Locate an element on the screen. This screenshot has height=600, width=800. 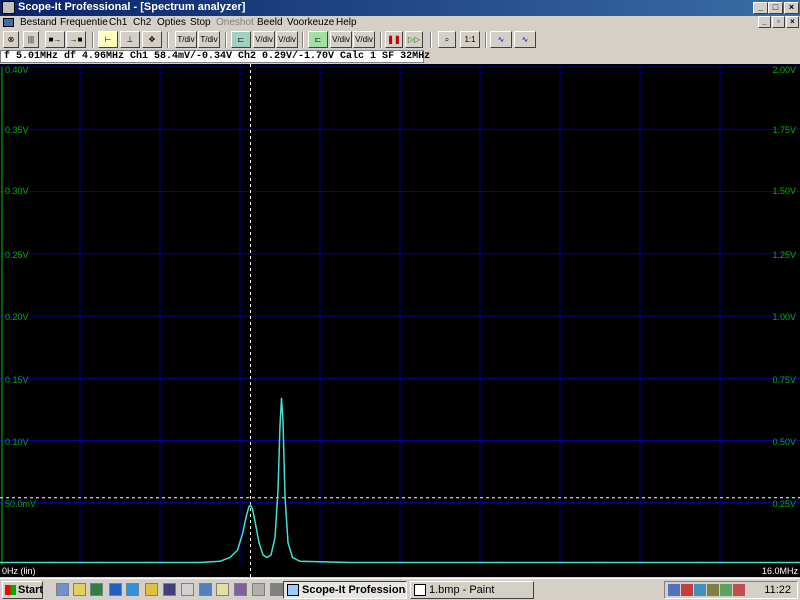
bars-icon: ||| is located at coordinates (31, 39).